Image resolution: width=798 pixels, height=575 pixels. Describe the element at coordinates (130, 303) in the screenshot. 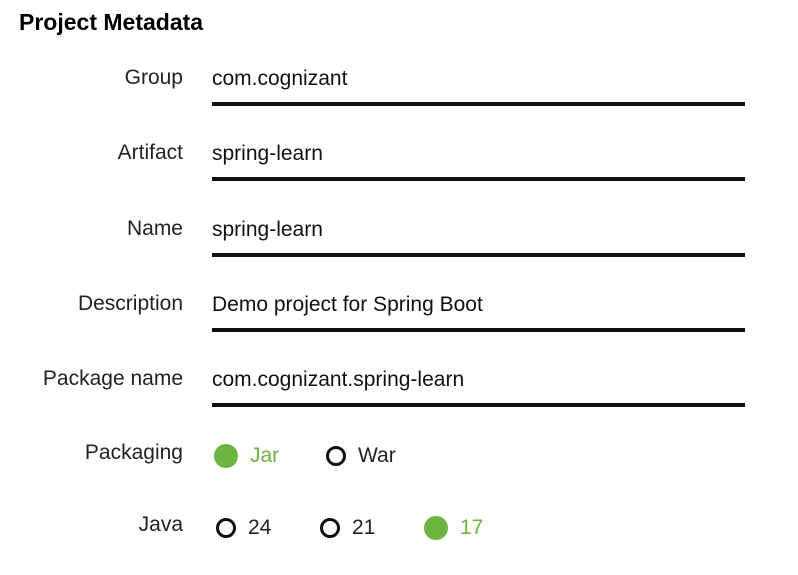

I see `description-label: Description` at that location.